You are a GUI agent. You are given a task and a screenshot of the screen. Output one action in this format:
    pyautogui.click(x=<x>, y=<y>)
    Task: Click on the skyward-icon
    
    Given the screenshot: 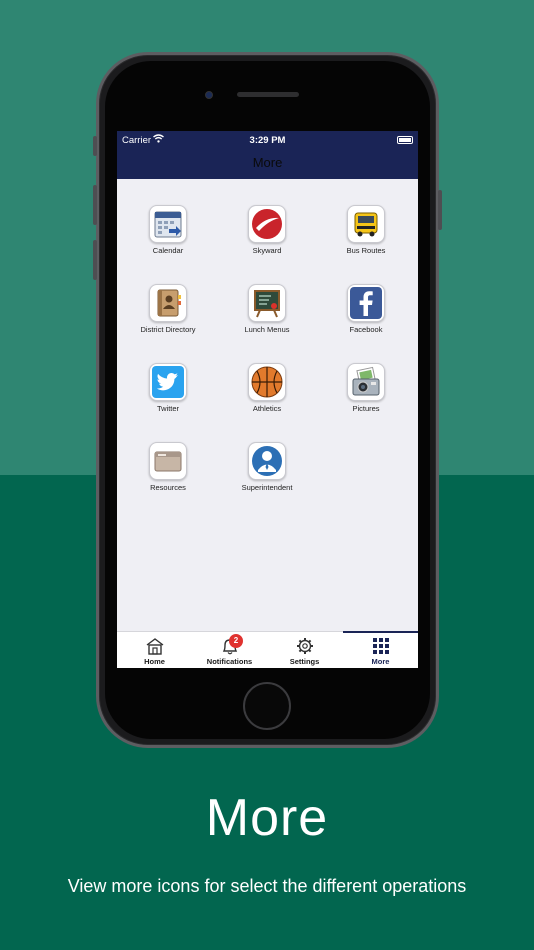 What is the action you would take?
    pyautogui.click(x=267, y=224)
    